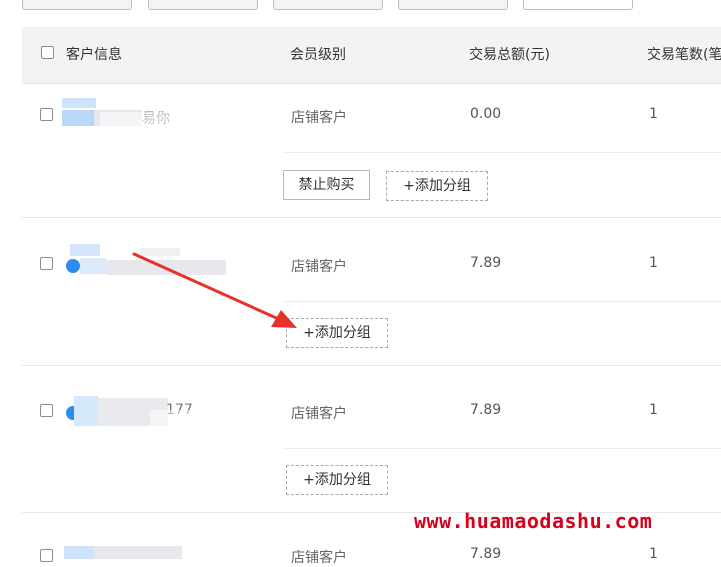 The width and height of the screenshot is (721, 567). What do you see at coordinates (214, 290) in the screenshot?
I see `annotation-arrow-icon` at bounding box center [214, 290].